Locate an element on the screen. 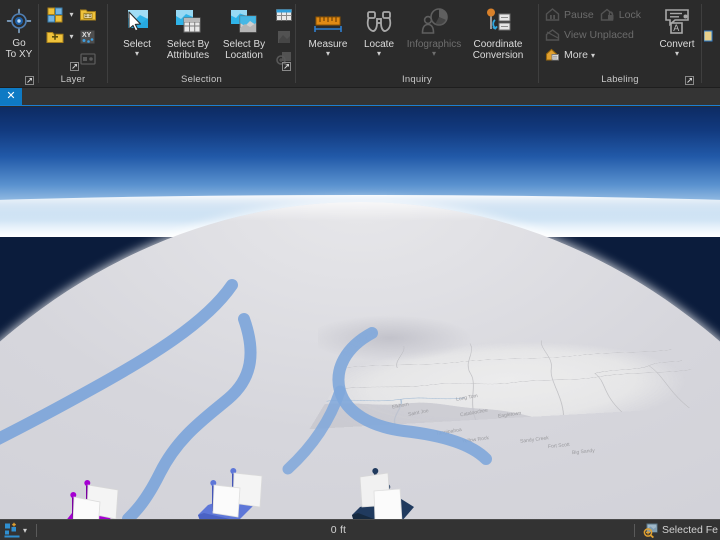  infographics-chevron-down-icon: ▾ is located at coordinates (433, 53).